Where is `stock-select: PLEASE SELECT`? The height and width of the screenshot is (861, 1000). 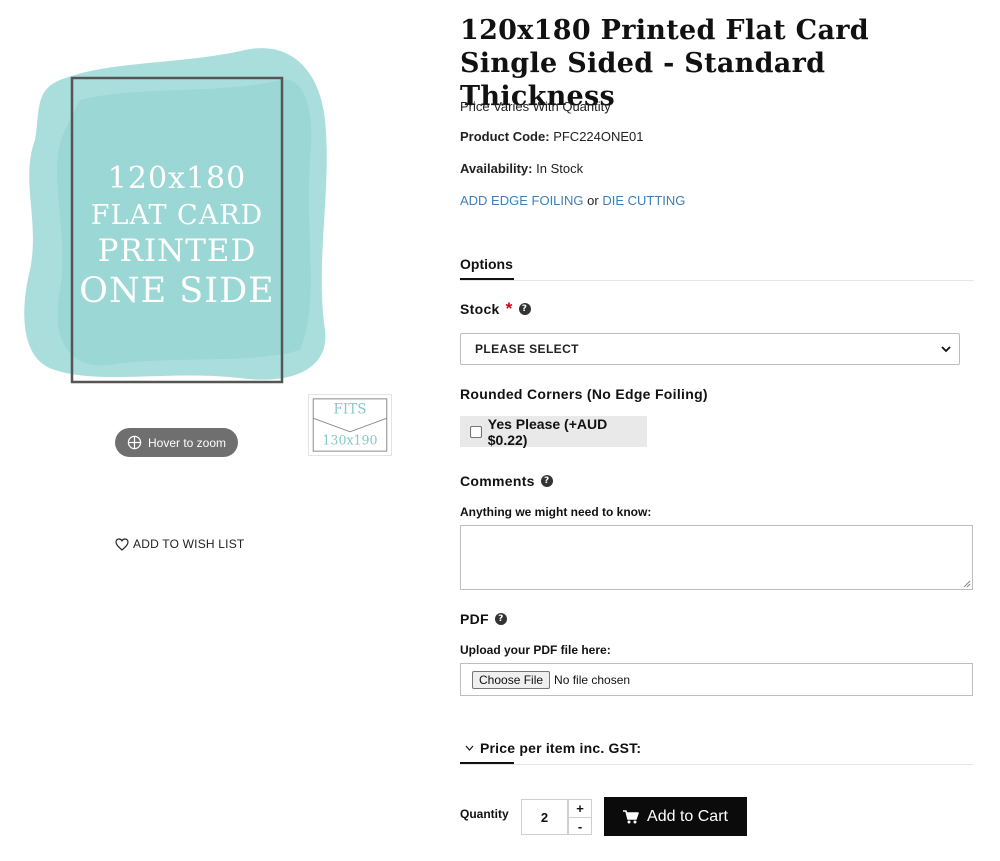
stock-select: PLEASE SELECT is located at coordinates (710, 349).